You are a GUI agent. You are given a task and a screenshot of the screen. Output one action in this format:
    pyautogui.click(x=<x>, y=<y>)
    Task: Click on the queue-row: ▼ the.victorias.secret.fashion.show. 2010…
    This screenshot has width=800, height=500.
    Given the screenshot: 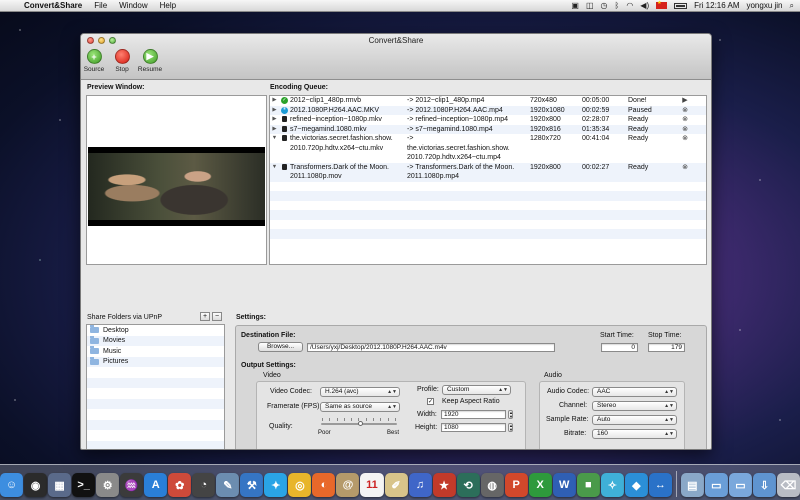 What is the action you would take?
    pyautogui.click(x=488, y=148)
    